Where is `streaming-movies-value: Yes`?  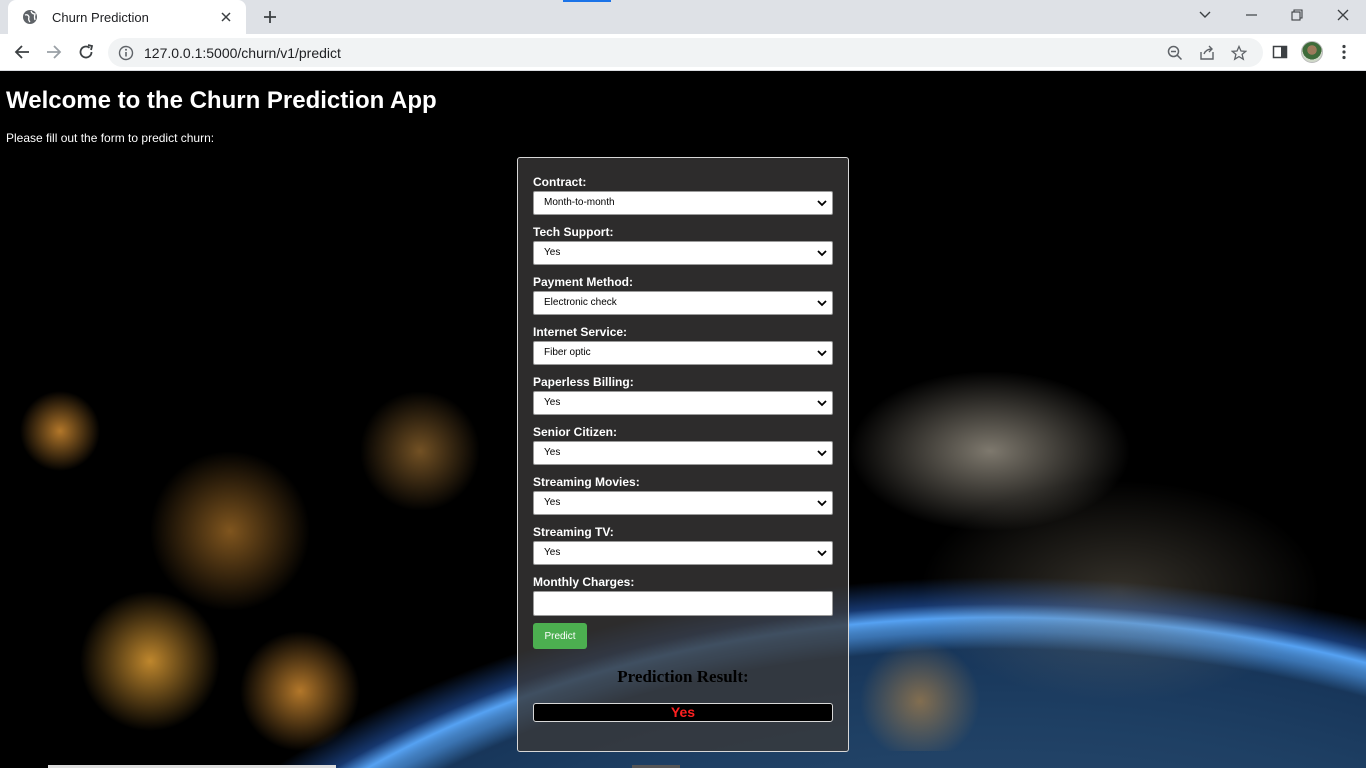
streaming-movies-value: Yes is located at coordinates (552, 502).